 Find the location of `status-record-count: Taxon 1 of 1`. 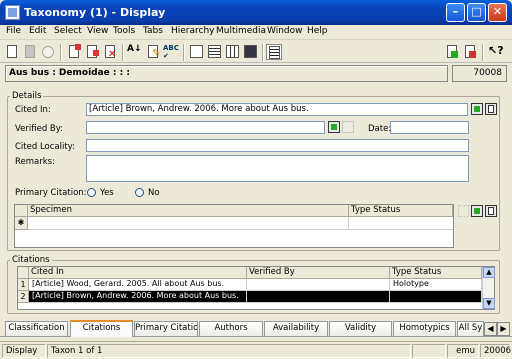

status-record-count: Taxon 1 of 1 is located at coordinates (229, 351).